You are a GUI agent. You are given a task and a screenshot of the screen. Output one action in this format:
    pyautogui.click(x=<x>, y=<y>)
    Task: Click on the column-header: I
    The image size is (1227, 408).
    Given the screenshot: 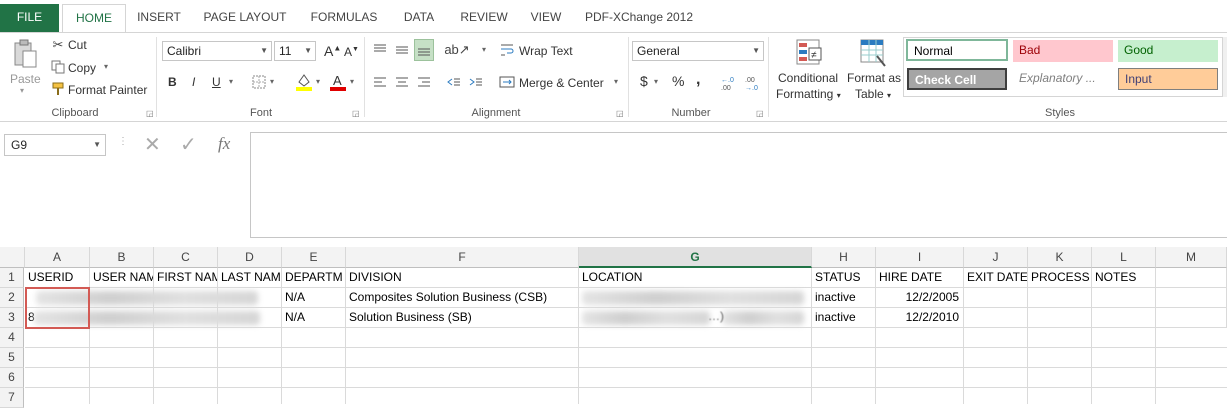 What is the action you would take?
    pyautogui.click(x=920, y=257)
    